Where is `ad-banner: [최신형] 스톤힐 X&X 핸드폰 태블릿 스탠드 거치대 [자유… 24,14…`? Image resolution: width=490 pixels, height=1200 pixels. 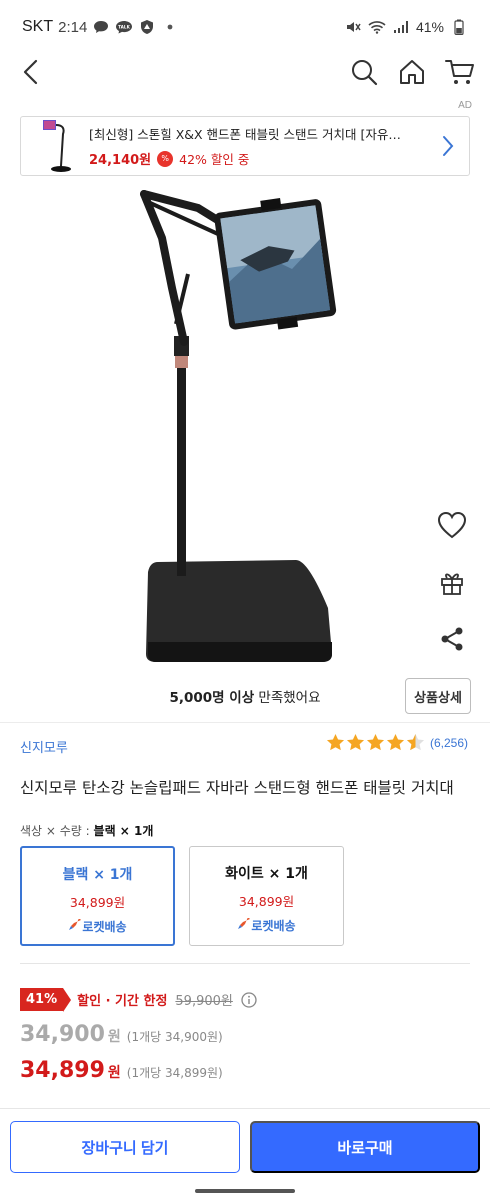
ad-banner: [최신형] 스톤힐 X&X 핸드폰 태블릿 스탠드 거치대 [자유… 24,14… is located at coordinates (245, 146).